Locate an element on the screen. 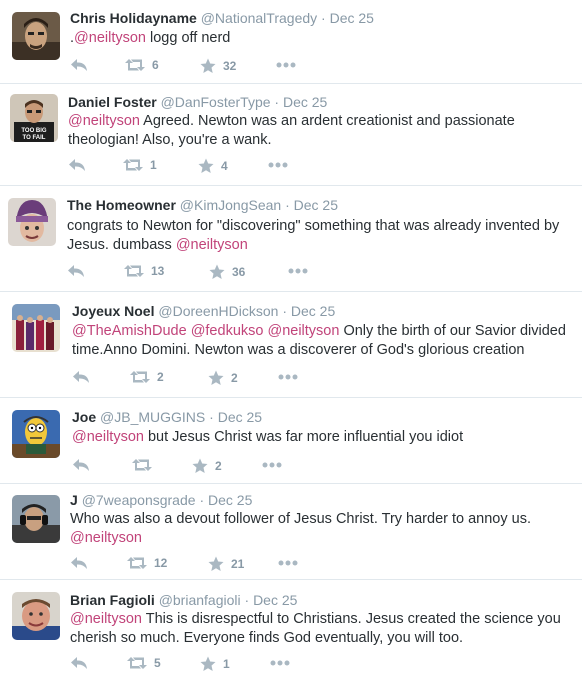 This screenshot has height=682, width=582. favorite-button: 1 is located at coordinates (215, 664).